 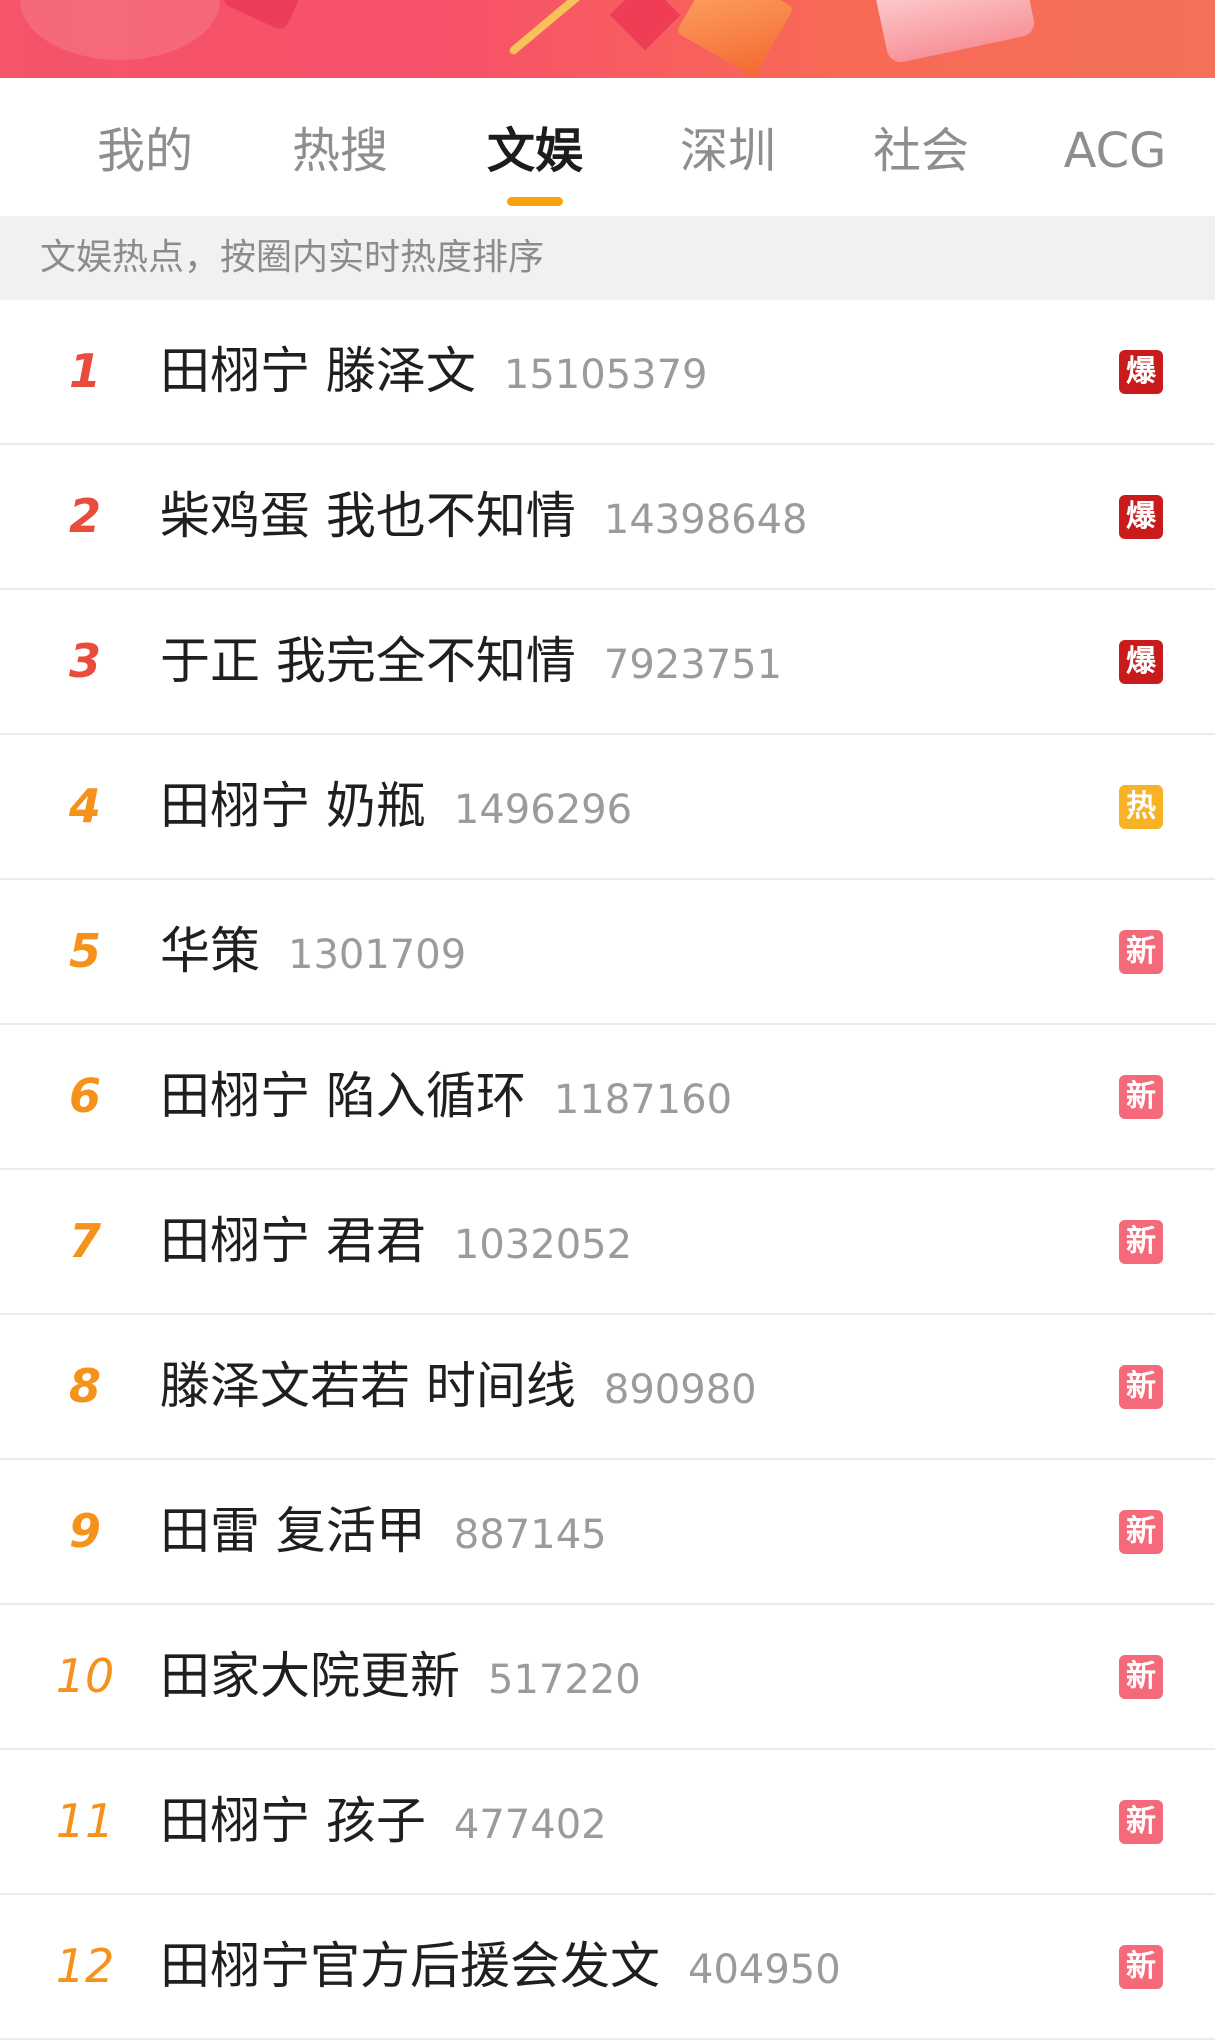 What do you see at coordinates (368, 661) in the screenshot?
I see `item-title-text: 于正 我完全不知情` at bounding box center [368, 661].